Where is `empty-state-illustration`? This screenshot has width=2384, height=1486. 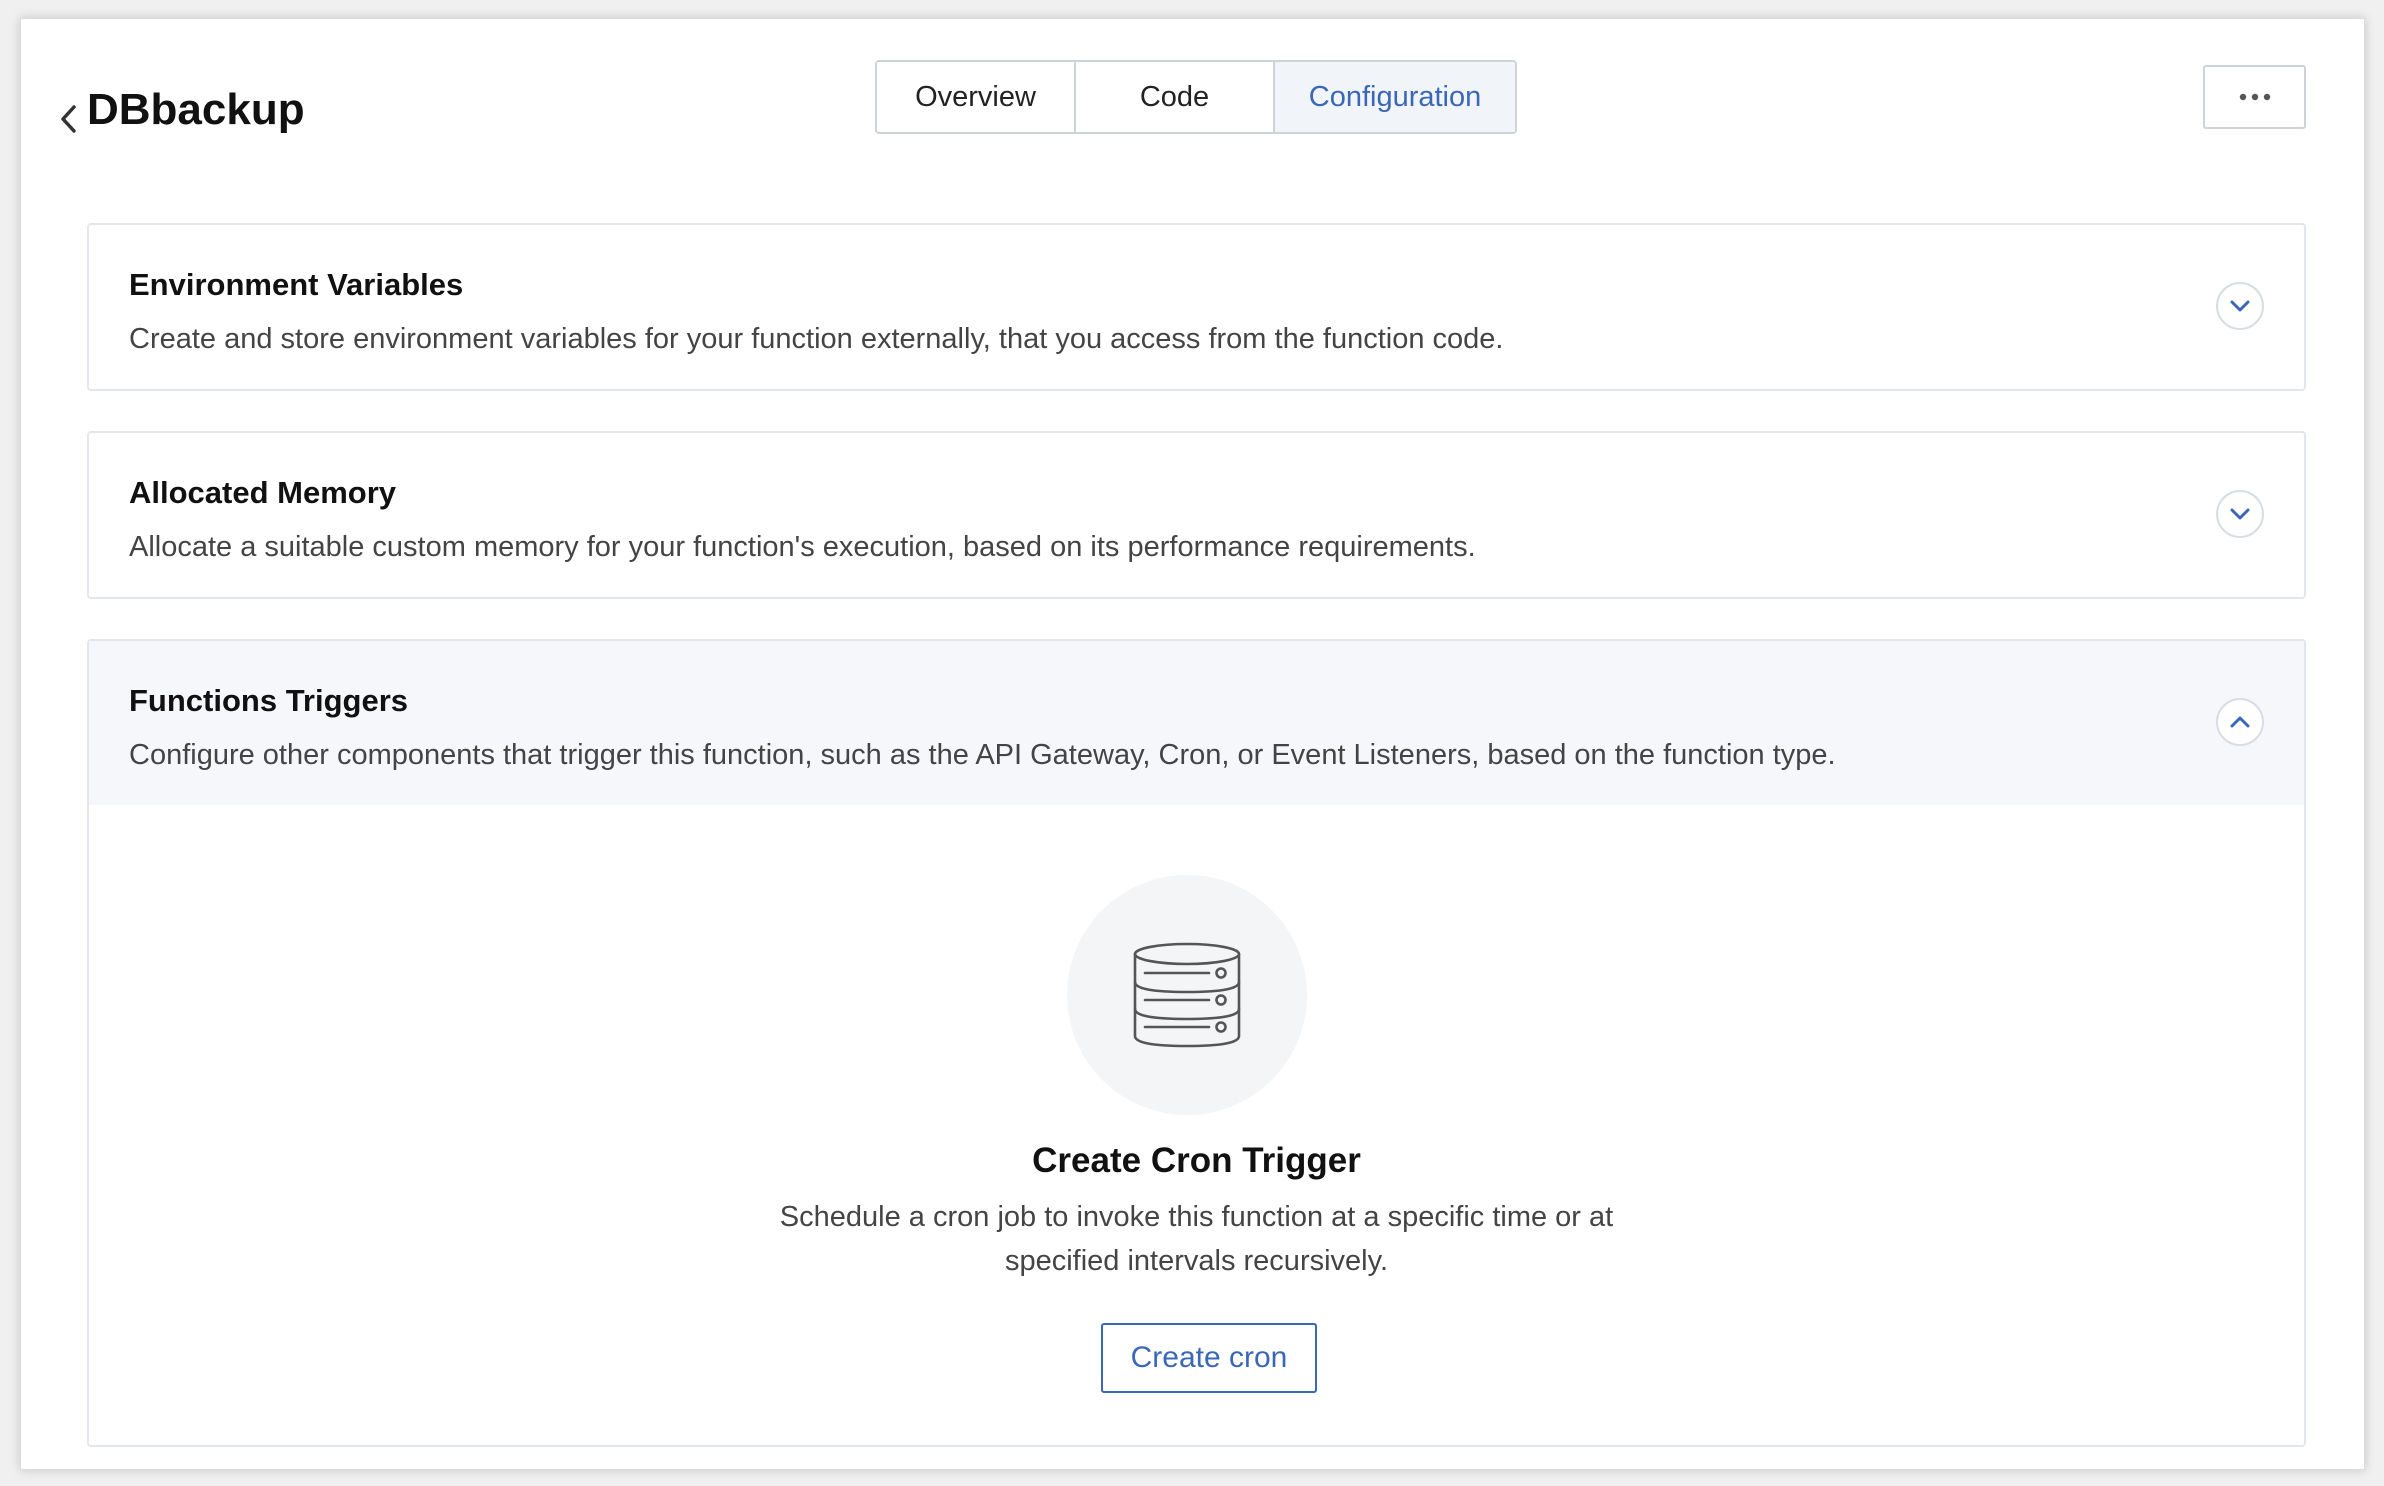
empty-state-illustration is located at coordinates (1187, 995).